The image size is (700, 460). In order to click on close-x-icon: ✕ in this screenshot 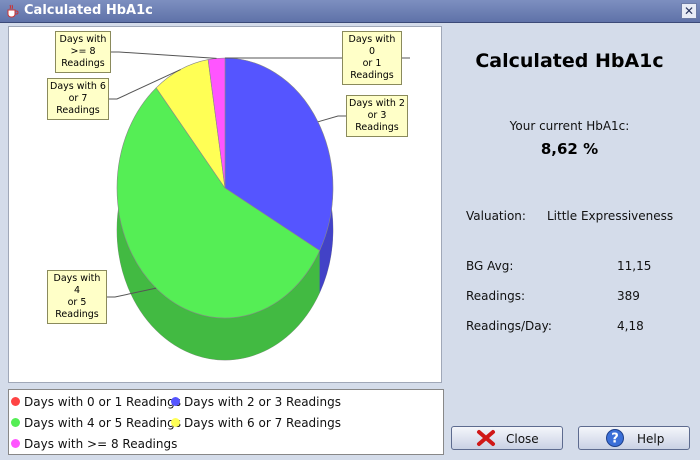, I will do `click(689, 11)`.